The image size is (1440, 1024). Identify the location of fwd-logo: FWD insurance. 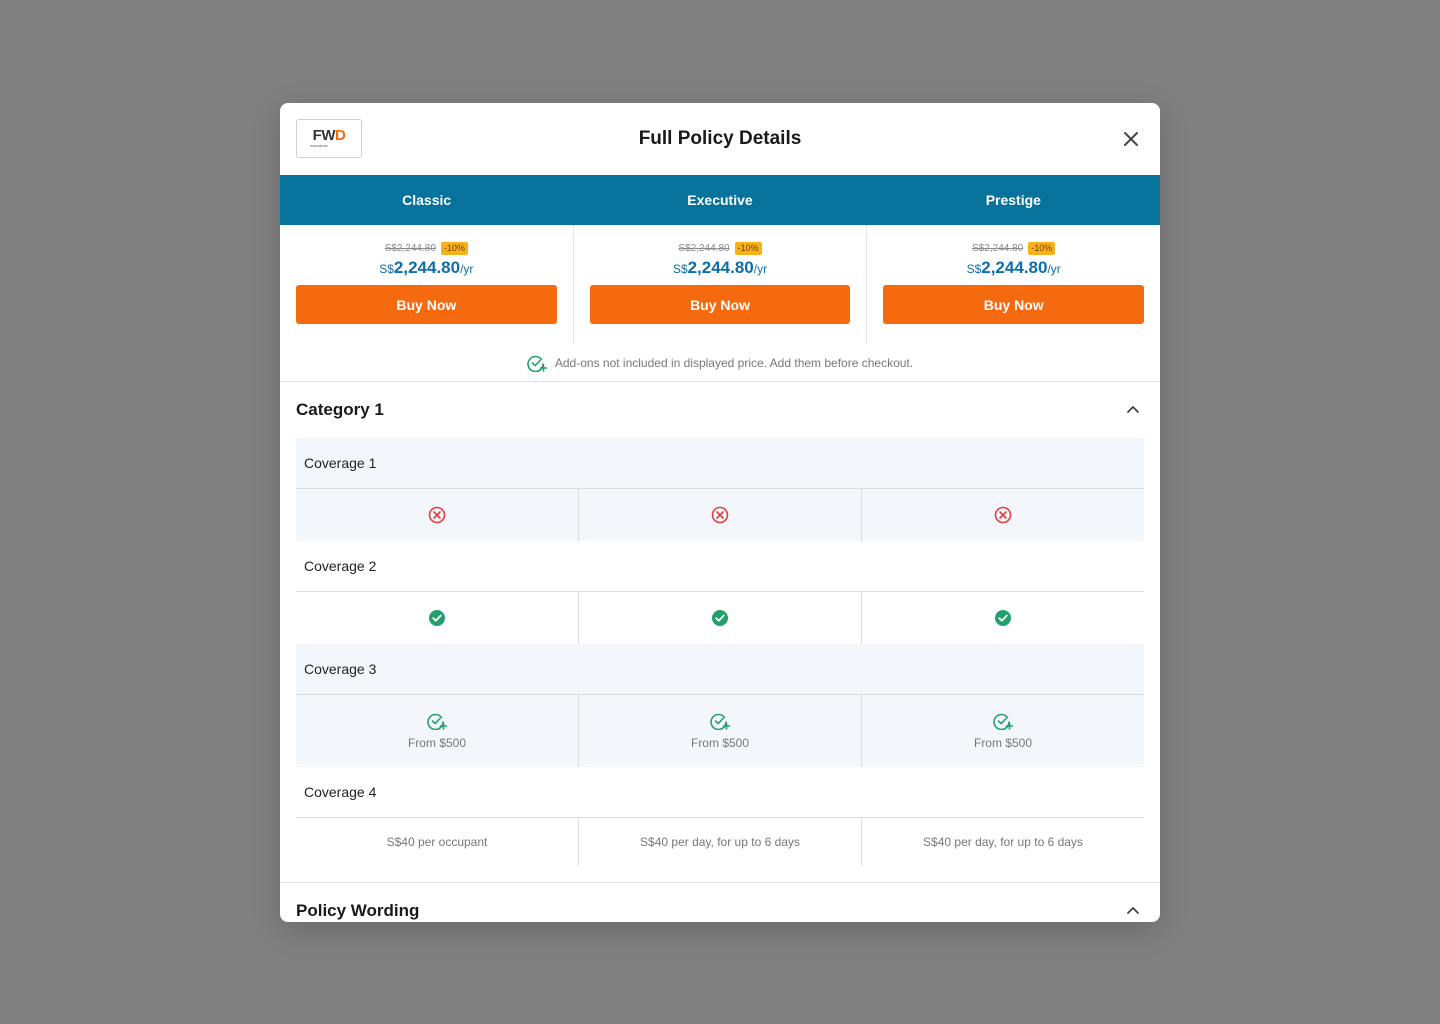
(329, 138).